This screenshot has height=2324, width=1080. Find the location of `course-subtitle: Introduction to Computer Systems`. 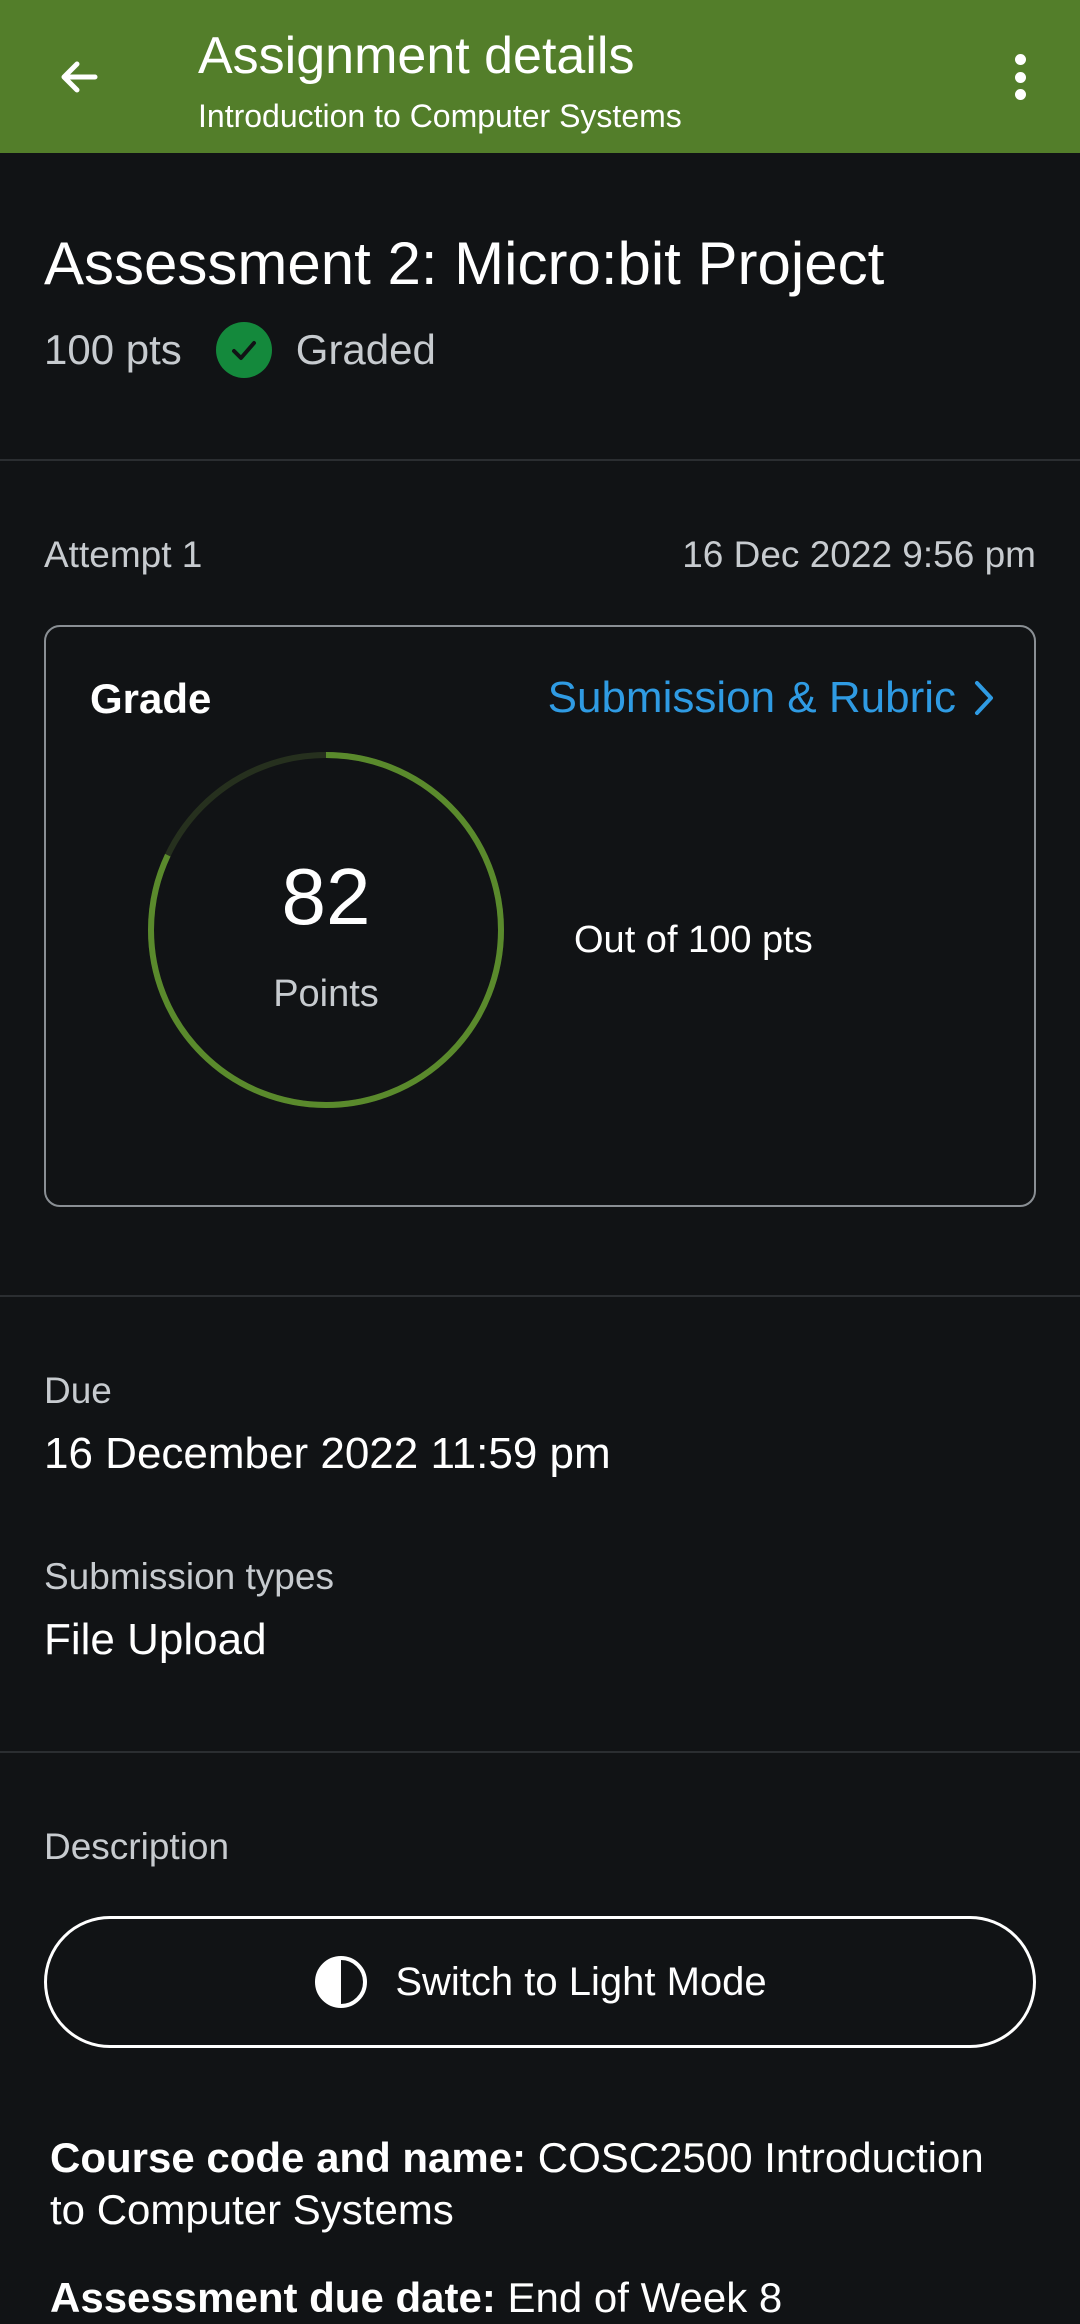

course-subtitle: Introduction to Computer Systems is located at coordinates (440, 116).